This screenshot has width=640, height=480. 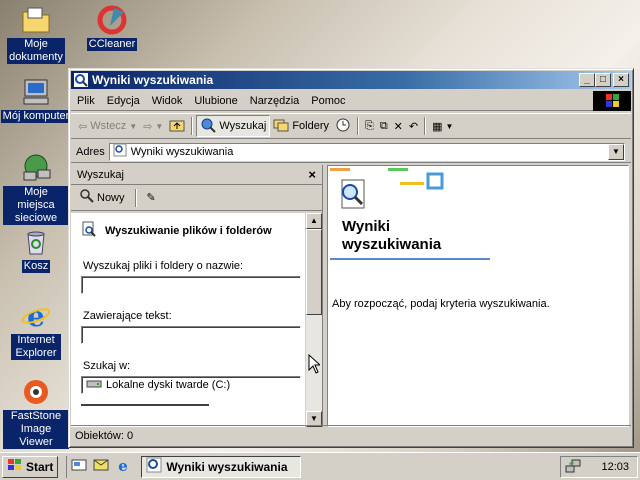 What do you see at coordinates (314, 221) in the screenshot?
I see `scroll-up-button: ▲` at bounding box center [314, 221].